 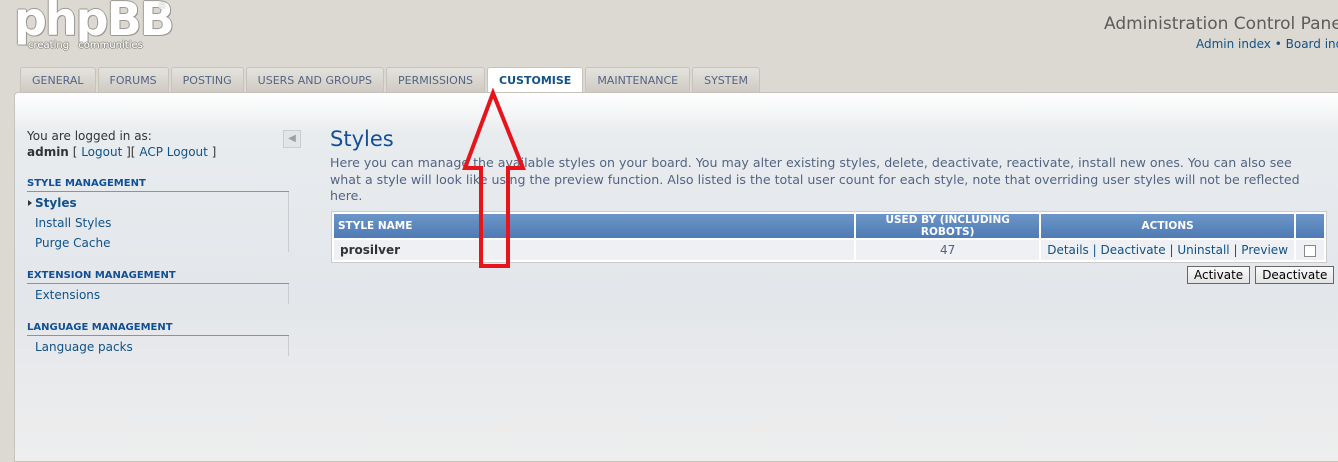 I want to click on tab-general: GENERAL, so click(x=58, y=79).